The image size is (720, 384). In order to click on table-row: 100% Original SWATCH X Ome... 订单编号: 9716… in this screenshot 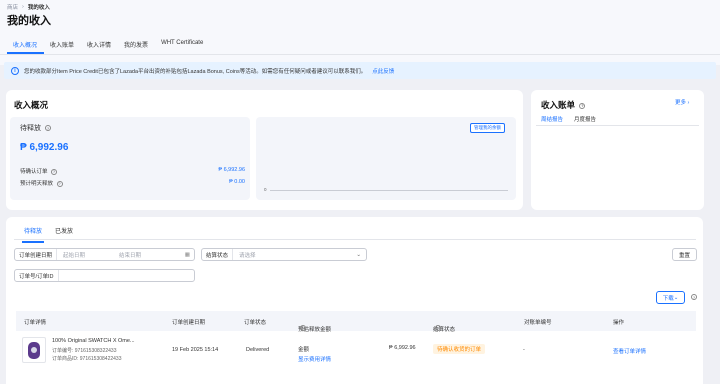, I will do `click(356, 351)`.